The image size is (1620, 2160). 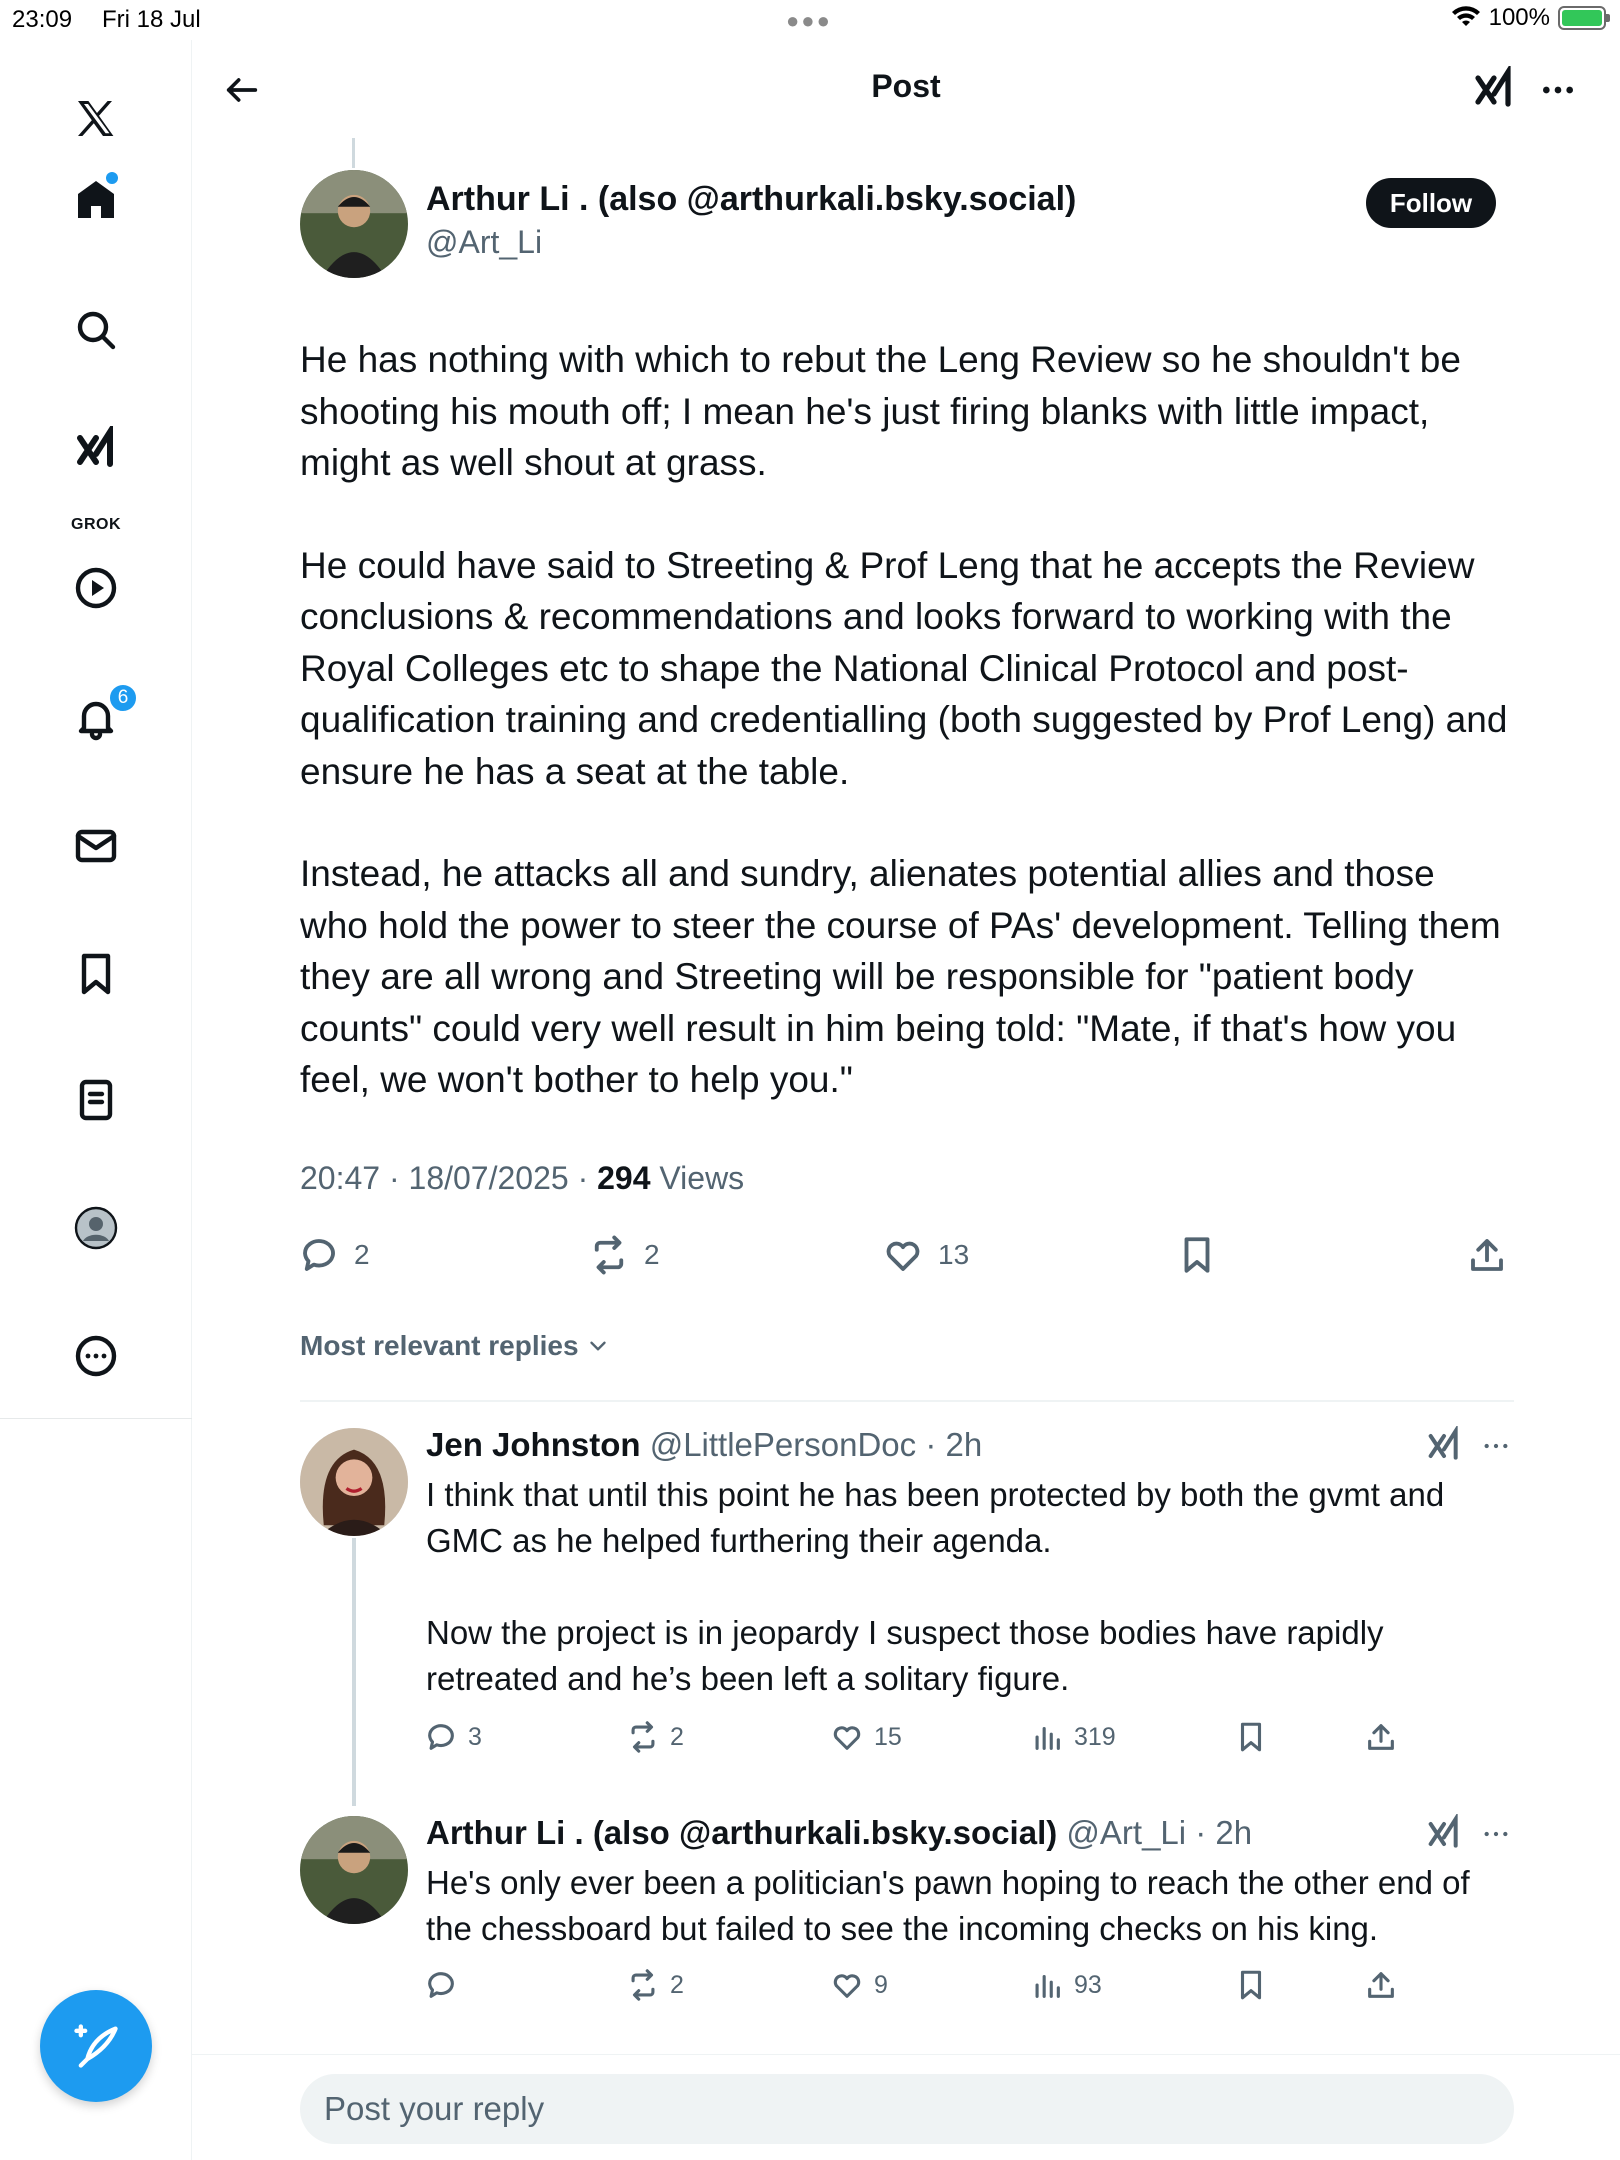 What do you see at coordinates (1584, 18) in the screenshot?
I see `battery-icon` at bounding box center [1584, 18].